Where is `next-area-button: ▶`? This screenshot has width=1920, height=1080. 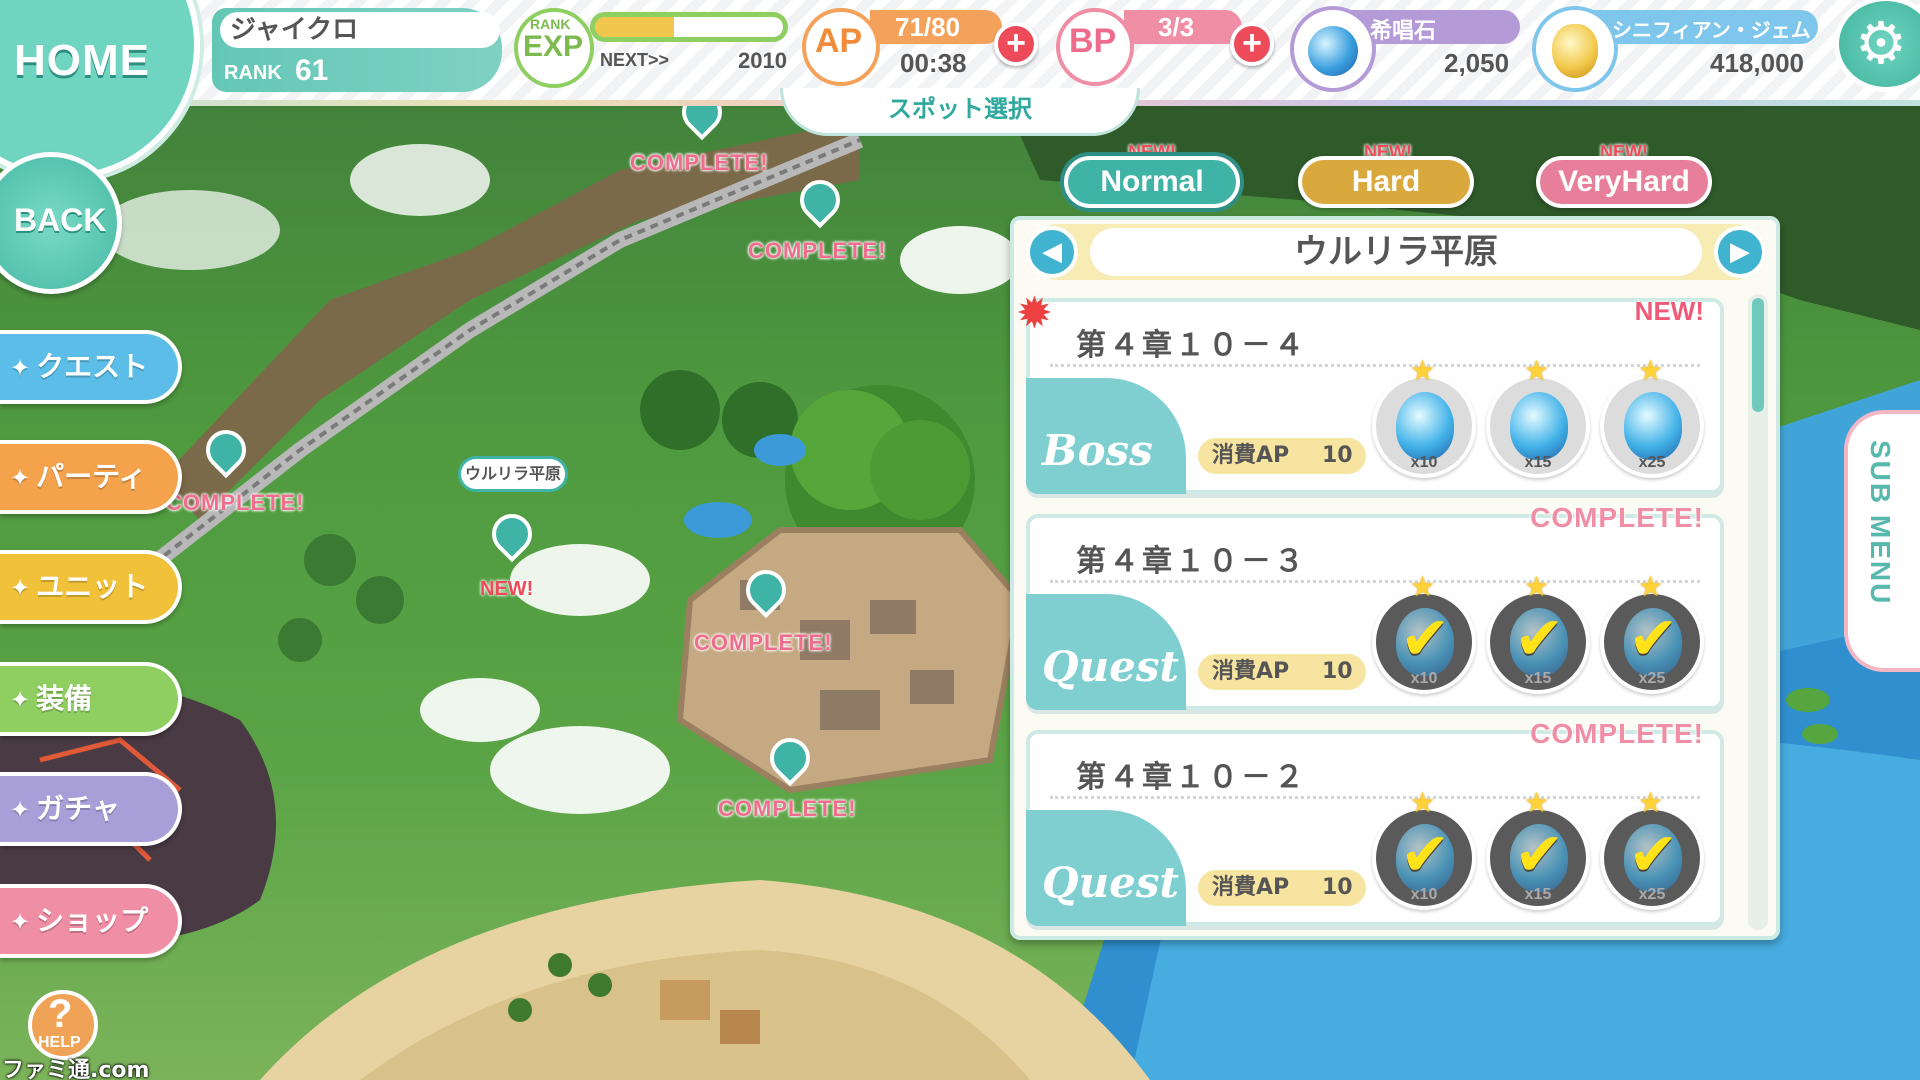
next-area-button: ▶ is located at coordinates (1740, 252).